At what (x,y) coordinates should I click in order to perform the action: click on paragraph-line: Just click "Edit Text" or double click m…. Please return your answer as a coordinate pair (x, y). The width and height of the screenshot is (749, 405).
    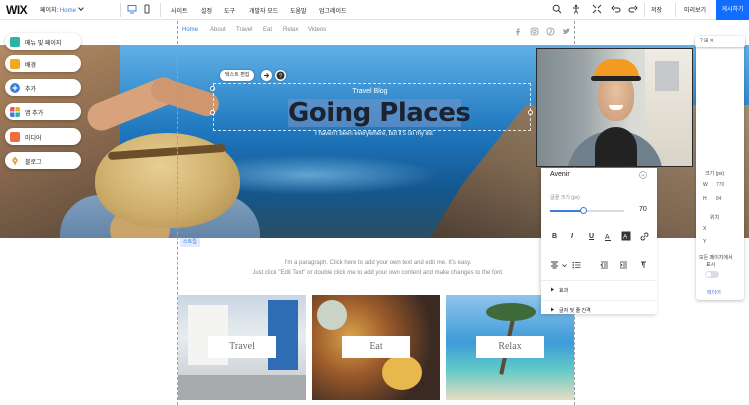
    Looking at the image, I should click on (378, 273).